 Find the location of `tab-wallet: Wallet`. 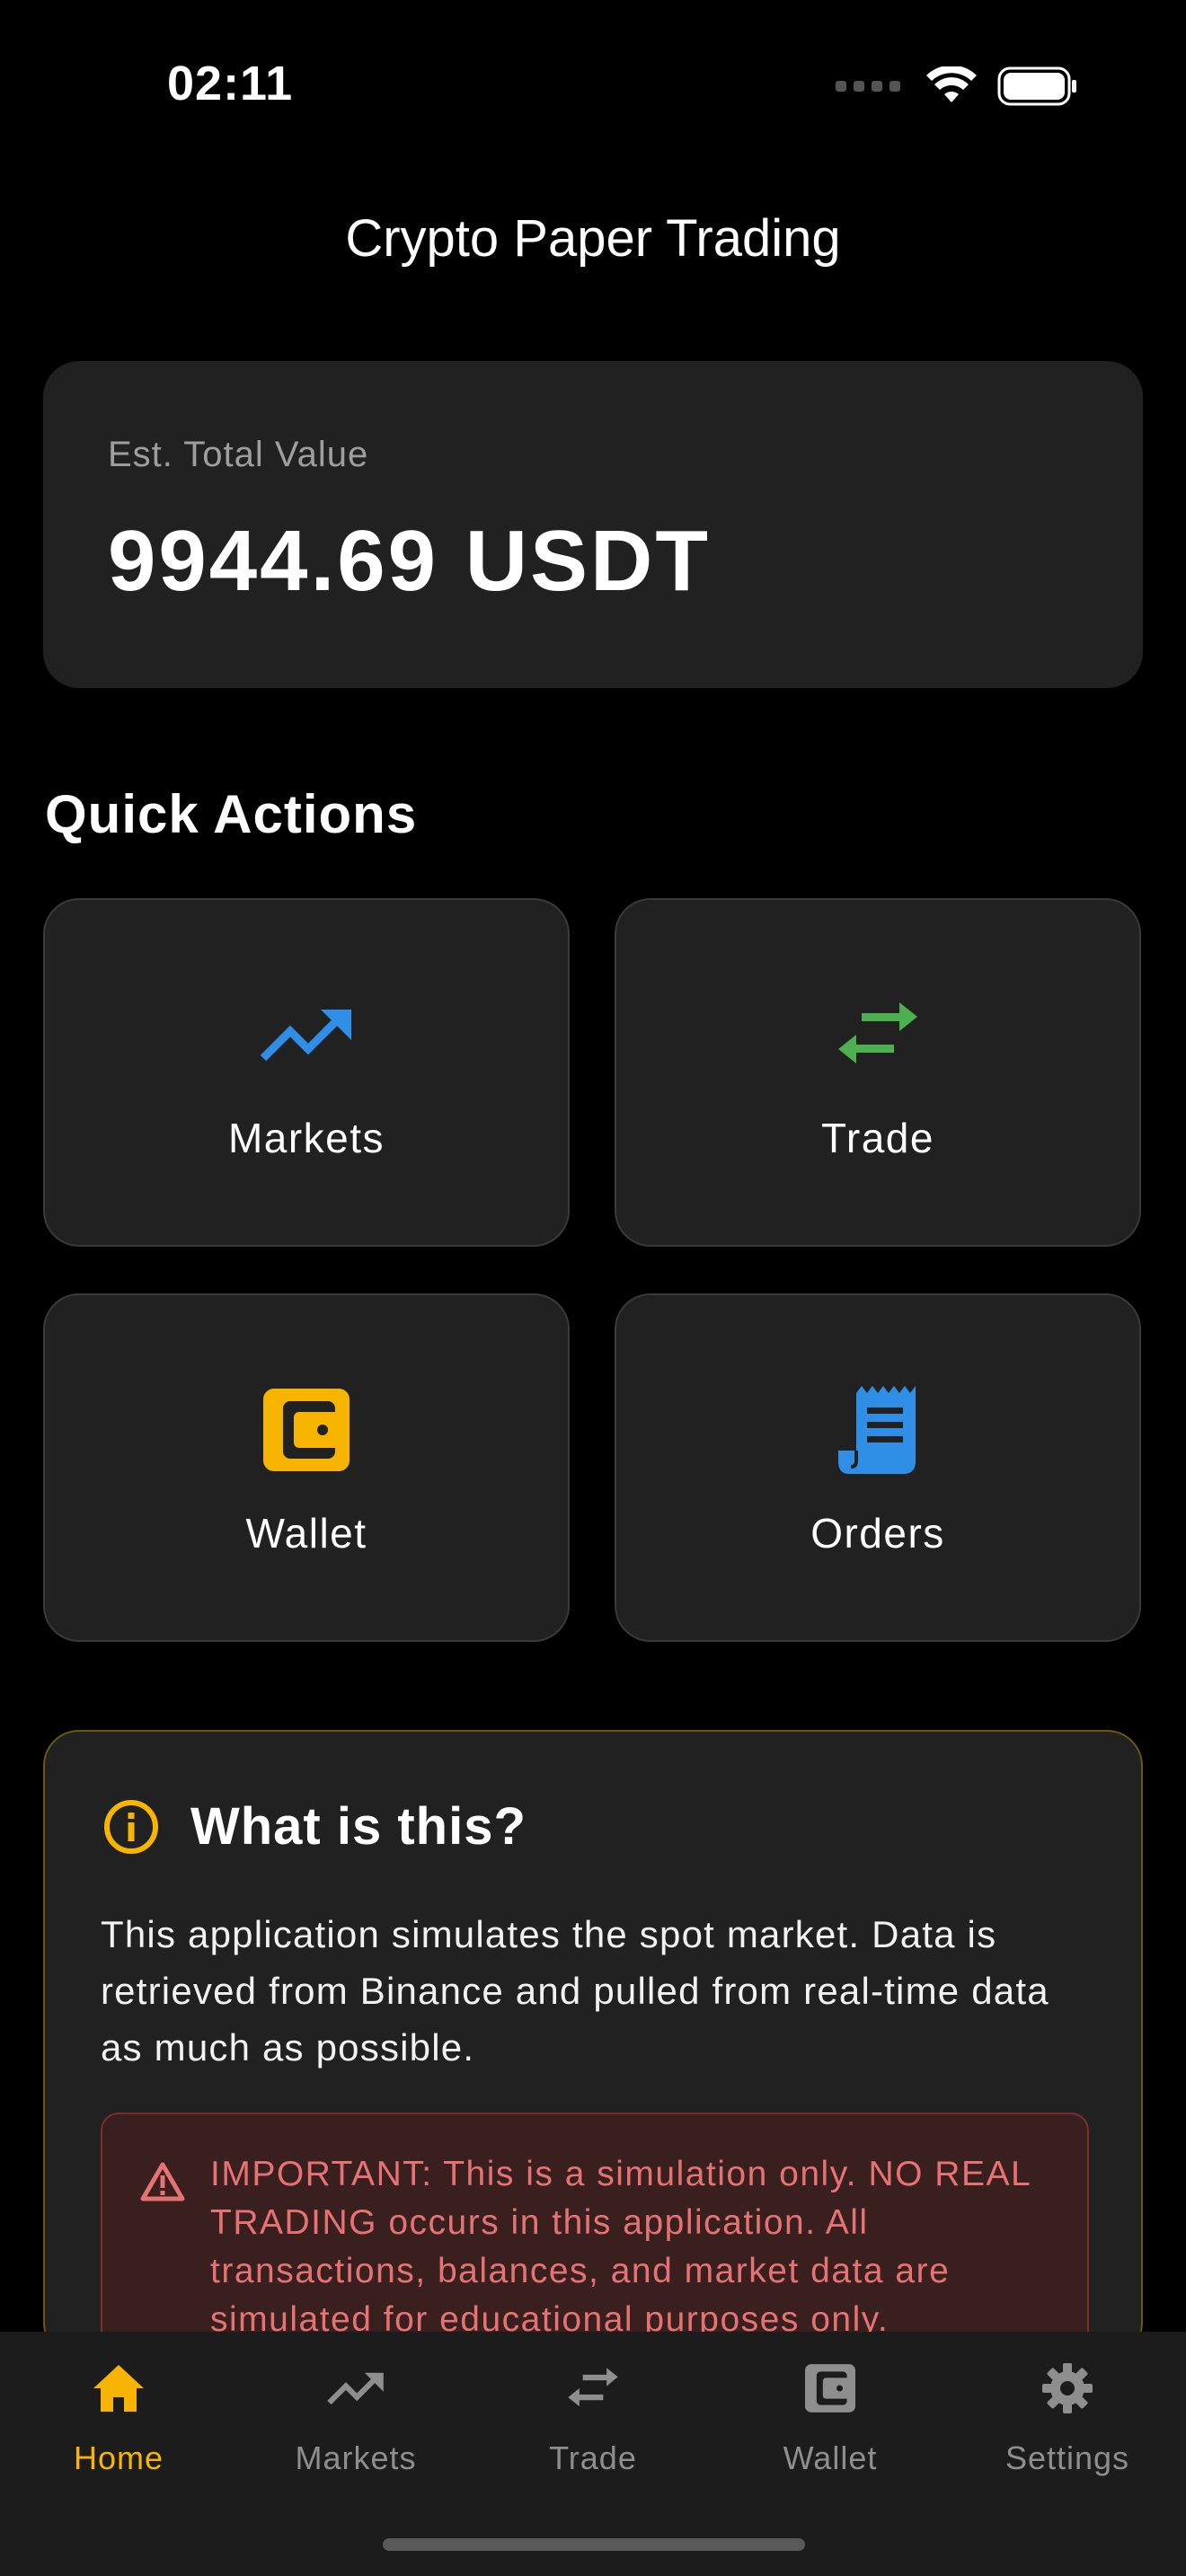

tab-wallet: Wallet is located at coordinates (830, 2420).